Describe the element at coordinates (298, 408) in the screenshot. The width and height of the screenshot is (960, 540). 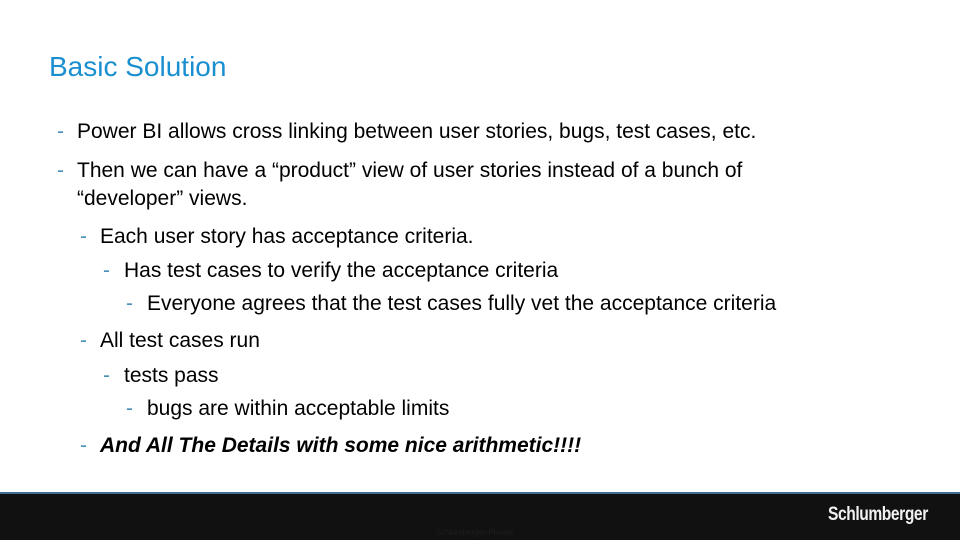
I see `bullet-text: bugs are within acceptable limits` at that location.